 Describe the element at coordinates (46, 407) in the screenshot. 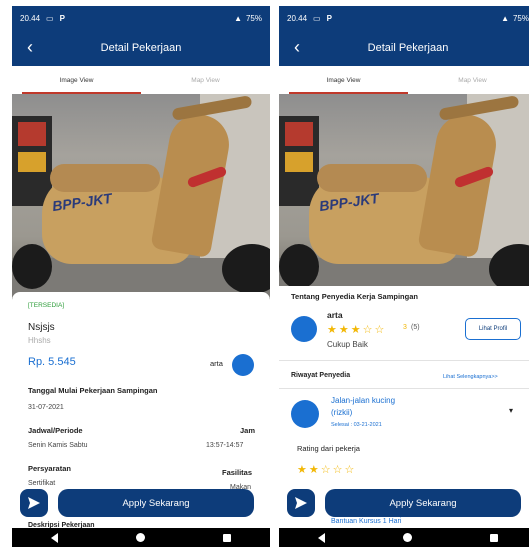

I see `start-date-value: 31-07-2021` at that location.